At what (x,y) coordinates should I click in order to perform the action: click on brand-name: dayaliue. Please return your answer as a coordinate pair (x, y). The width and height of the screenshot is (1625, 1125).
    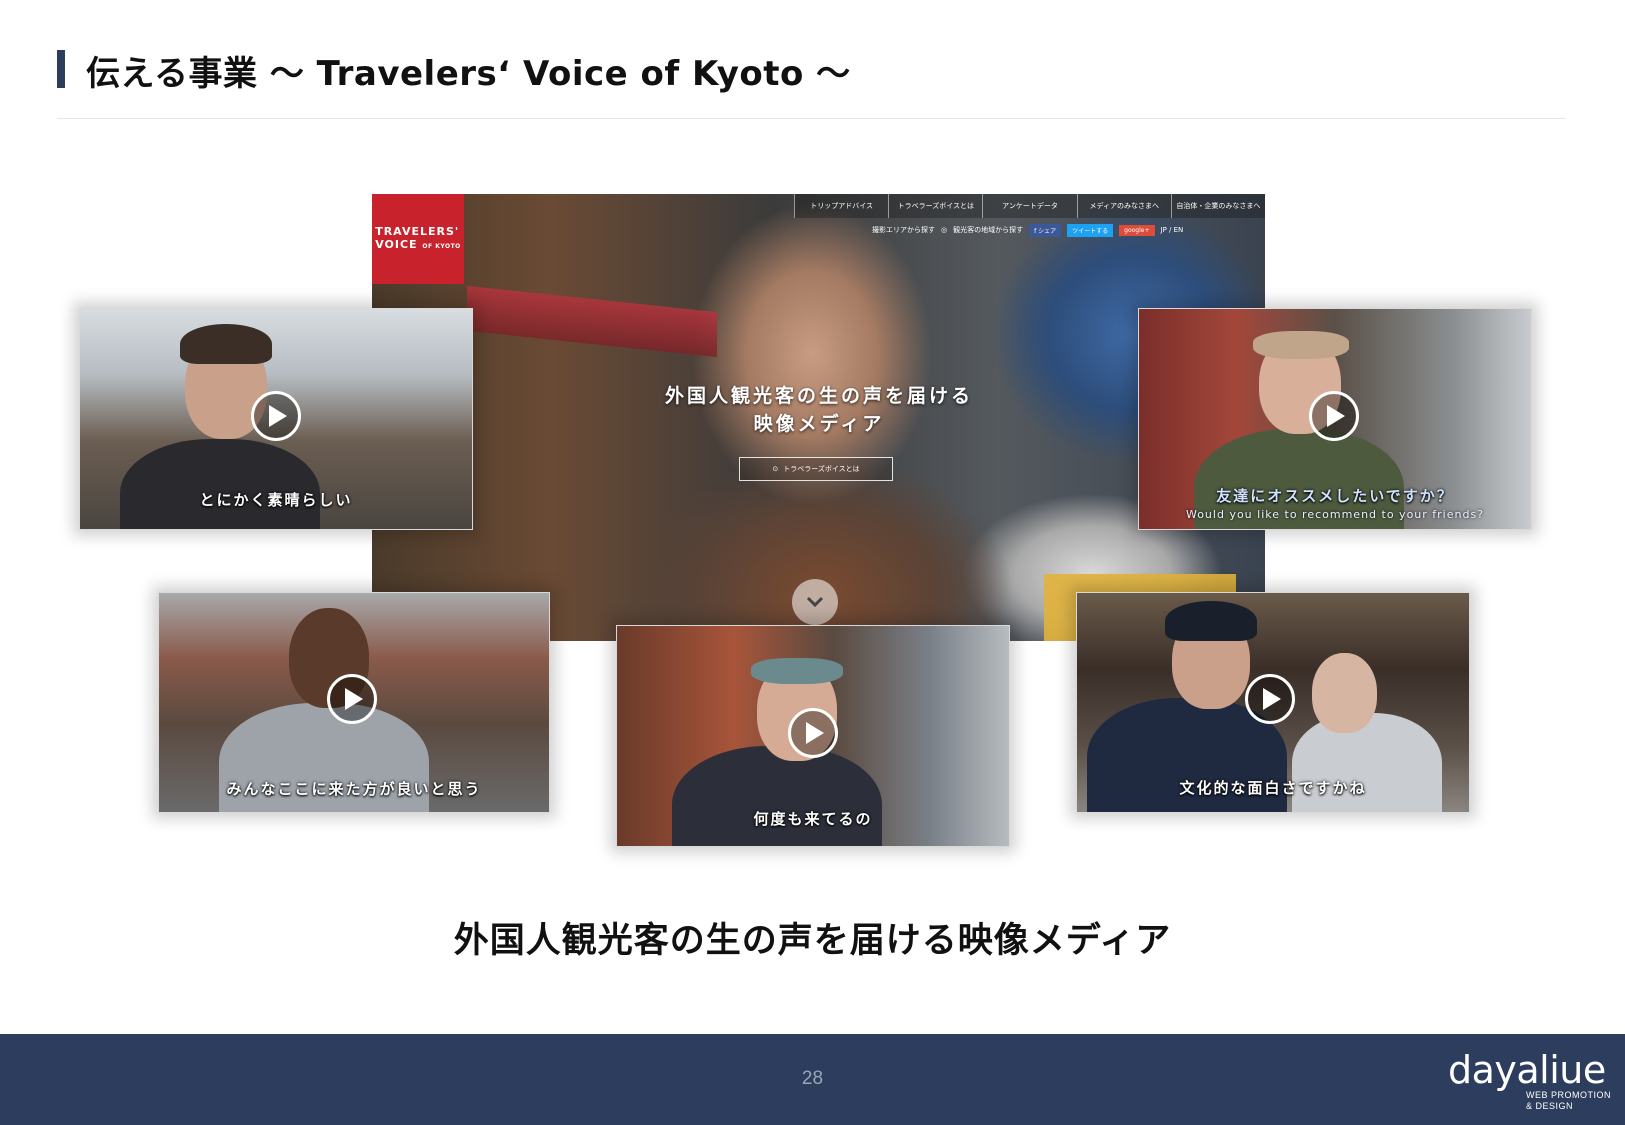
    Looking at the image, I should click on (1527, 1070).